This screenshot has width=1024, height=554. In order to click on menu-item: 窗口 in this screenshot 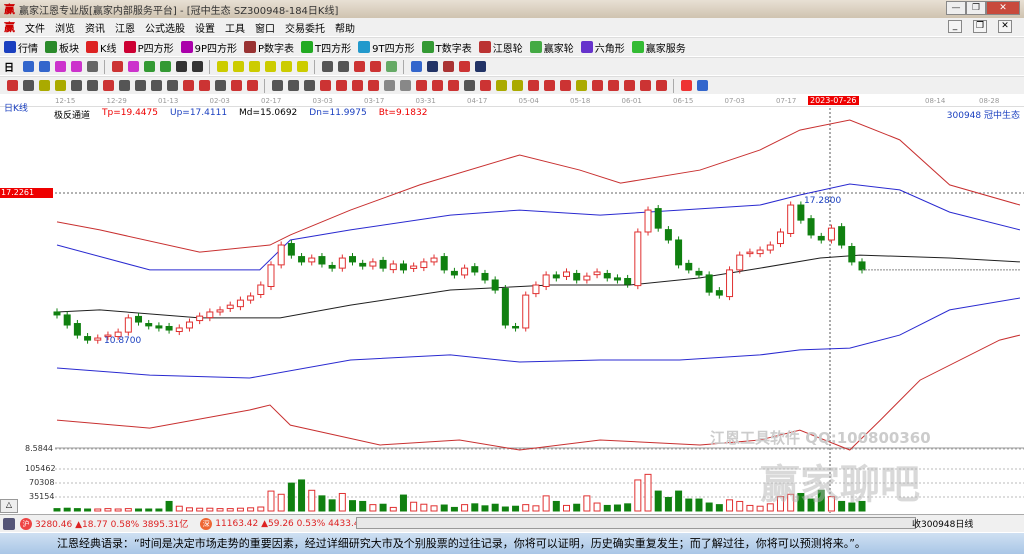, I will do `click(265, 27)`.